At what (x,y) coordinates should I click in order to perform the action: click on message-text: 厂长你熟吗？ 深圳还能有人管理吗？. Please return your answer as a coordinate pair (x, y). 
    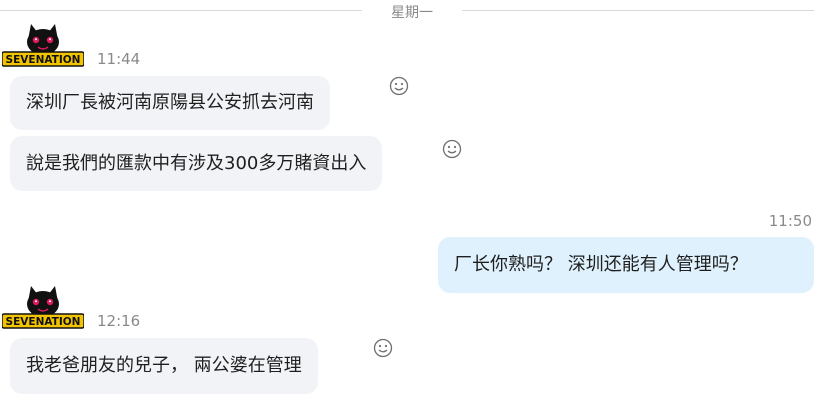
    Looking at the image, I should click on (601, 264).